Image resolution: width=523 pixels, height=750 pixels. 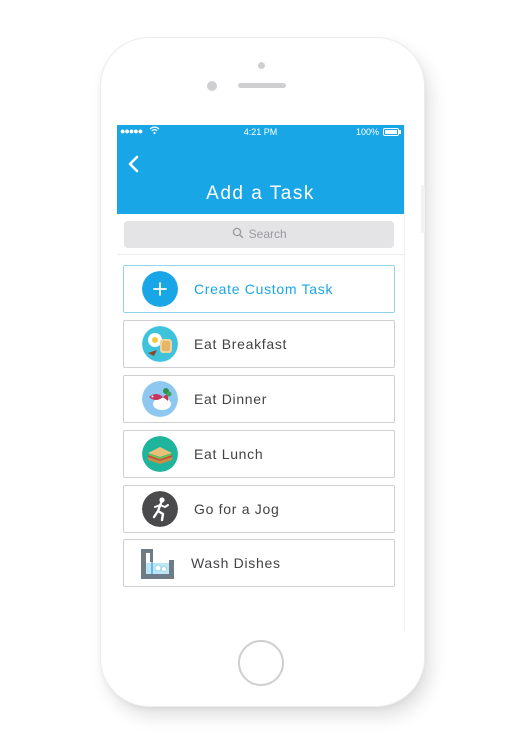 I want to click on status-bar: ●●●●● 4:21 PM 100%, so click(x=260, y=132).